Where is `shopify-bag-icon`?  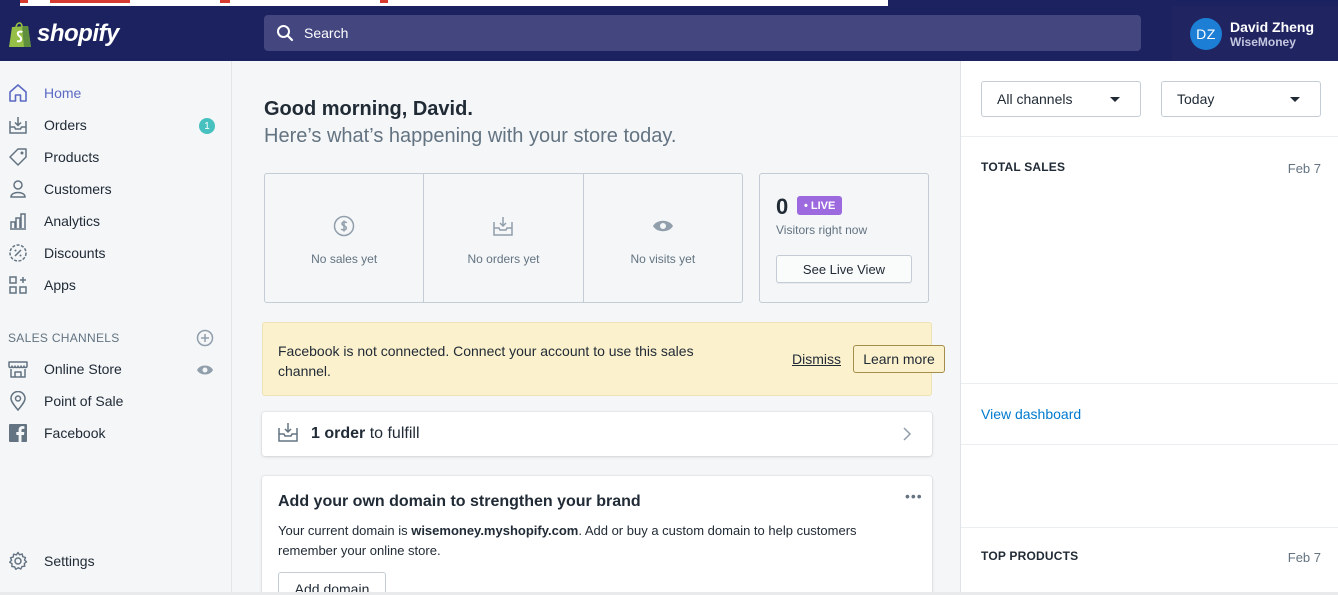 shopify-bag-icon is located at coordinates (20, 34).